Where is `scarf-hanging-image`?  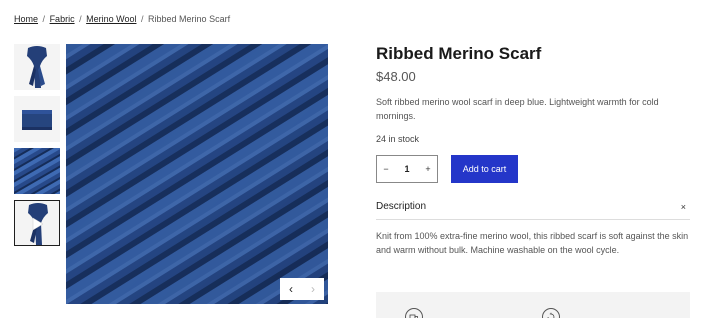
scarf-hanging-image is located at coordinates (37, 67).